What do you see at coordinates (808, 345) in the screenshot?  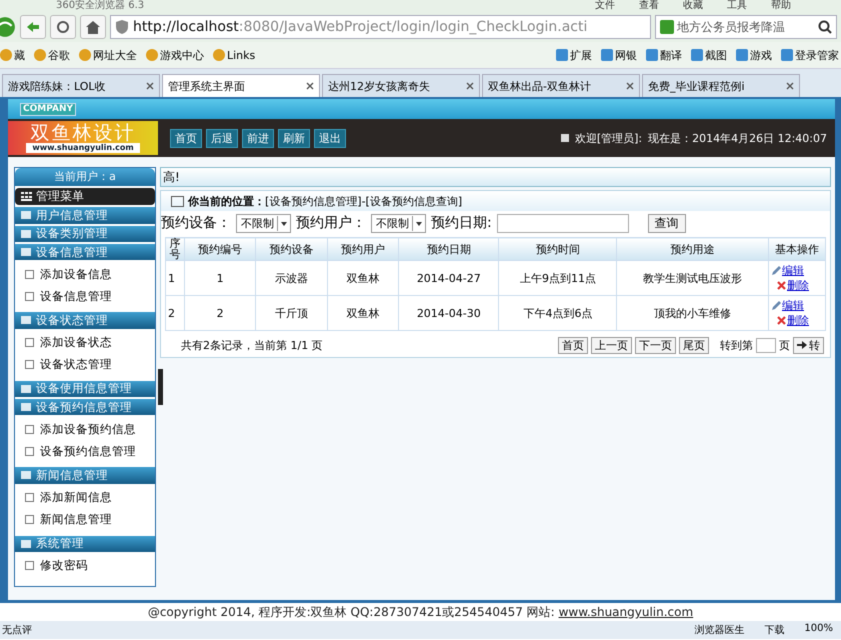 I see `goto-button: 转` at bounding box center [808, 345].